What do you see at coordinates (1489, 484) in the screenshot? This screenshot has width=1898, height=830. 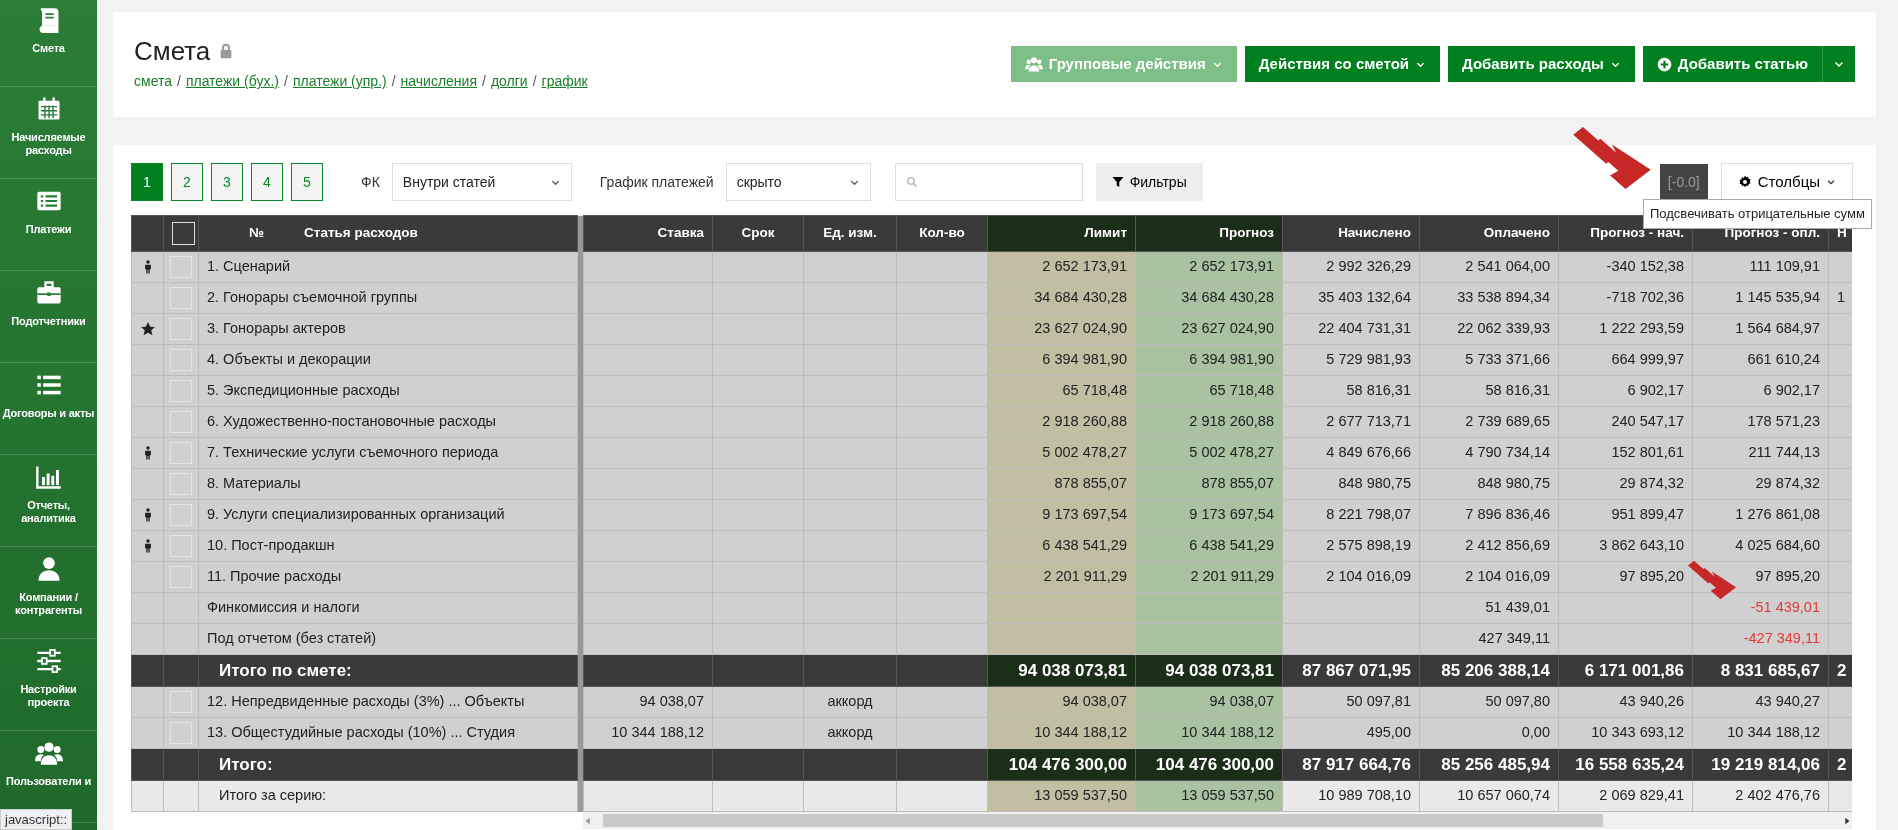 I see `table-cell: 848 980,75` at bounding box center [1489, 484].